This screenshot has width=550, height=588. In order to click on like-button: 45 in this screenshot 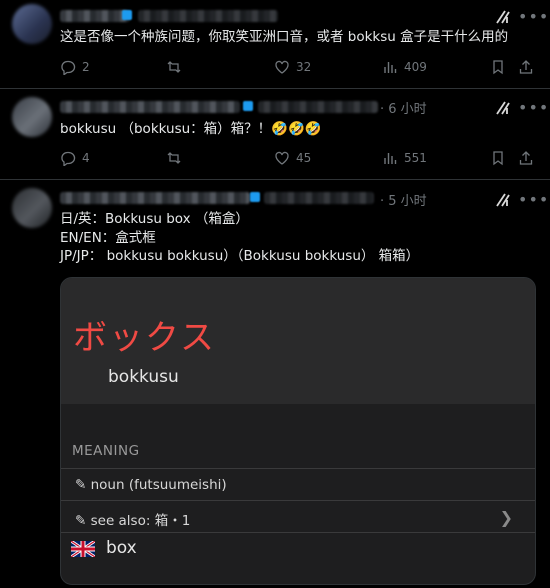, I will do `click(292, 158)`.